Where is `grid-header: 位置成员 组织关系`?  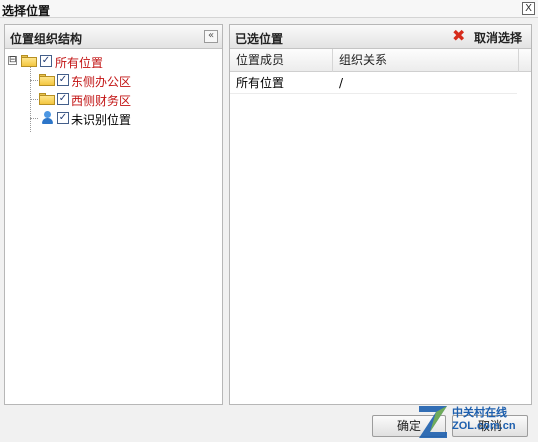
grid-header: 位置成员 组织关系 is located at coordinates (380, 60).